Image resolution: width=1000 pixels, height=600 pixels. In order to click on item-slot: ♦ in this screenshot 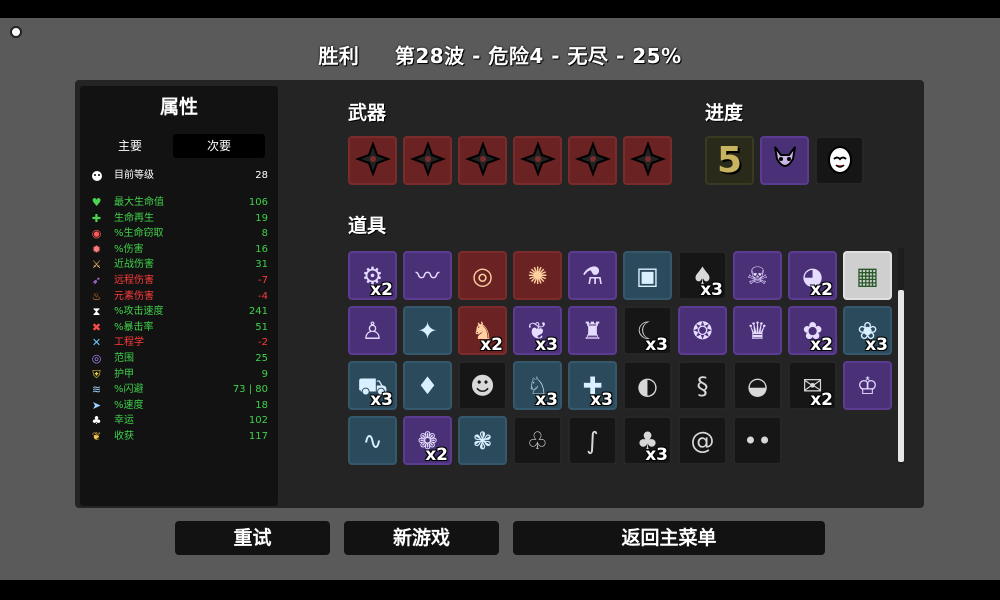, I will do `click(427, 385)`.